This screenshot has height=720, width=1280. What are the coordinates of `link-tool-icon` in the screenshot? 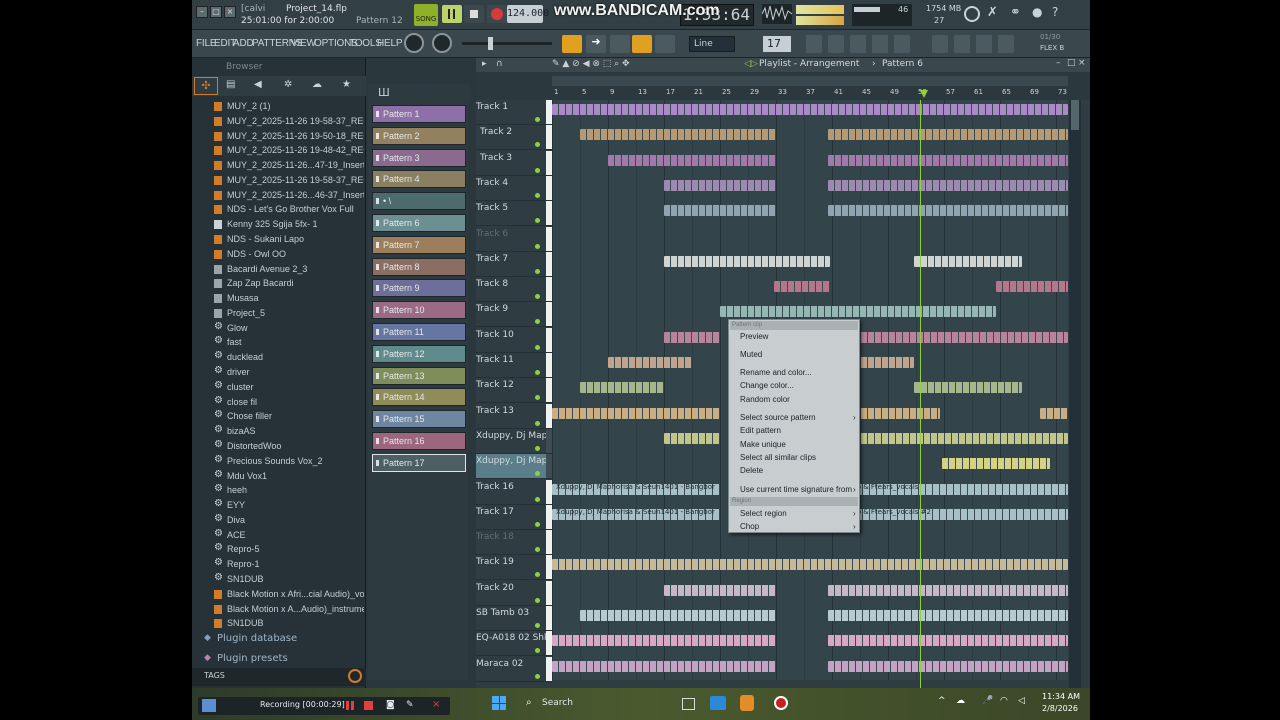 It's located at (642, 44).